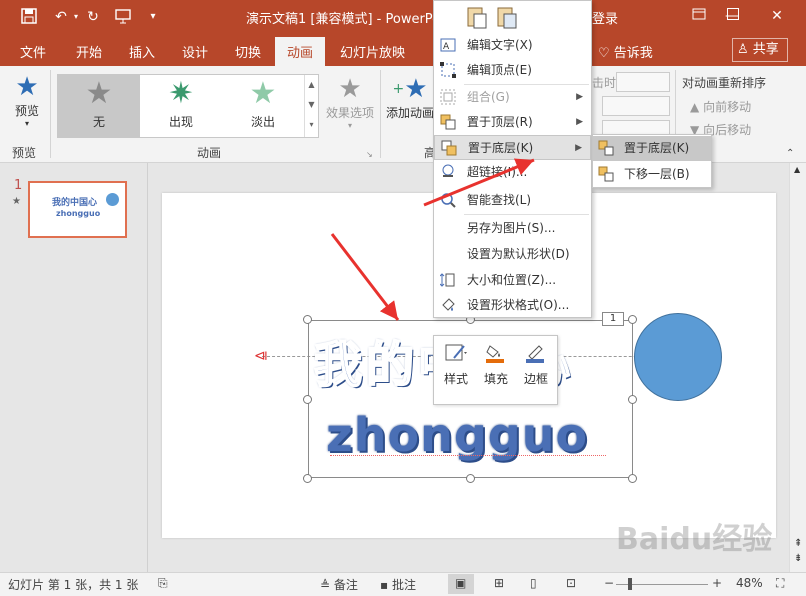 The image size is (806, 596). What do you see at coordinates (533, 583) in the screenshot?
I see `reading-view-icon: ▯` at bounding box center [533, 583].